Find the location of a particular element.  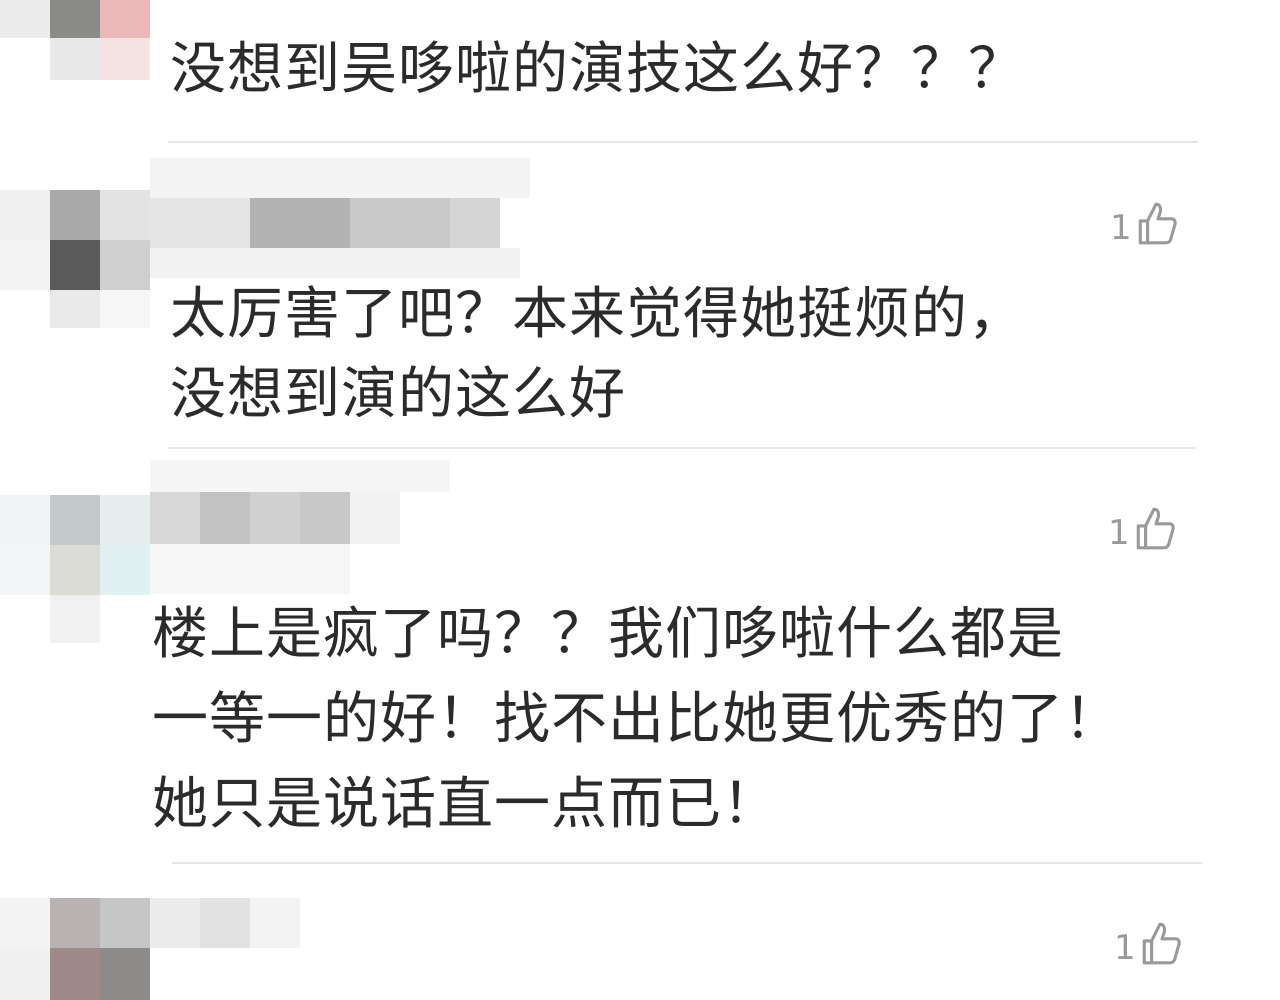

comment-text-line: 太厉害了吧？本来觉得她挺烦的， is located at coordinates (597, 314).